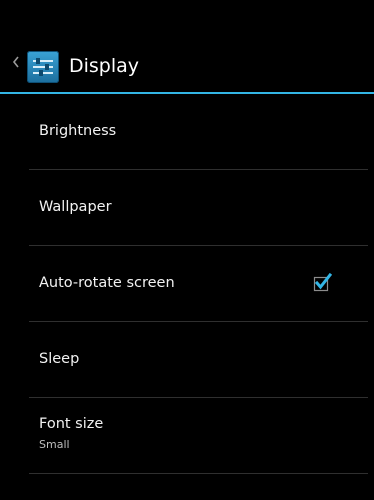 Image resolution: width=374 pixels, height=500 pixels. Describe the element at coordinates (107, 283) in the screenshot. I see `setting-label: Auto-rotate screen` at that location.